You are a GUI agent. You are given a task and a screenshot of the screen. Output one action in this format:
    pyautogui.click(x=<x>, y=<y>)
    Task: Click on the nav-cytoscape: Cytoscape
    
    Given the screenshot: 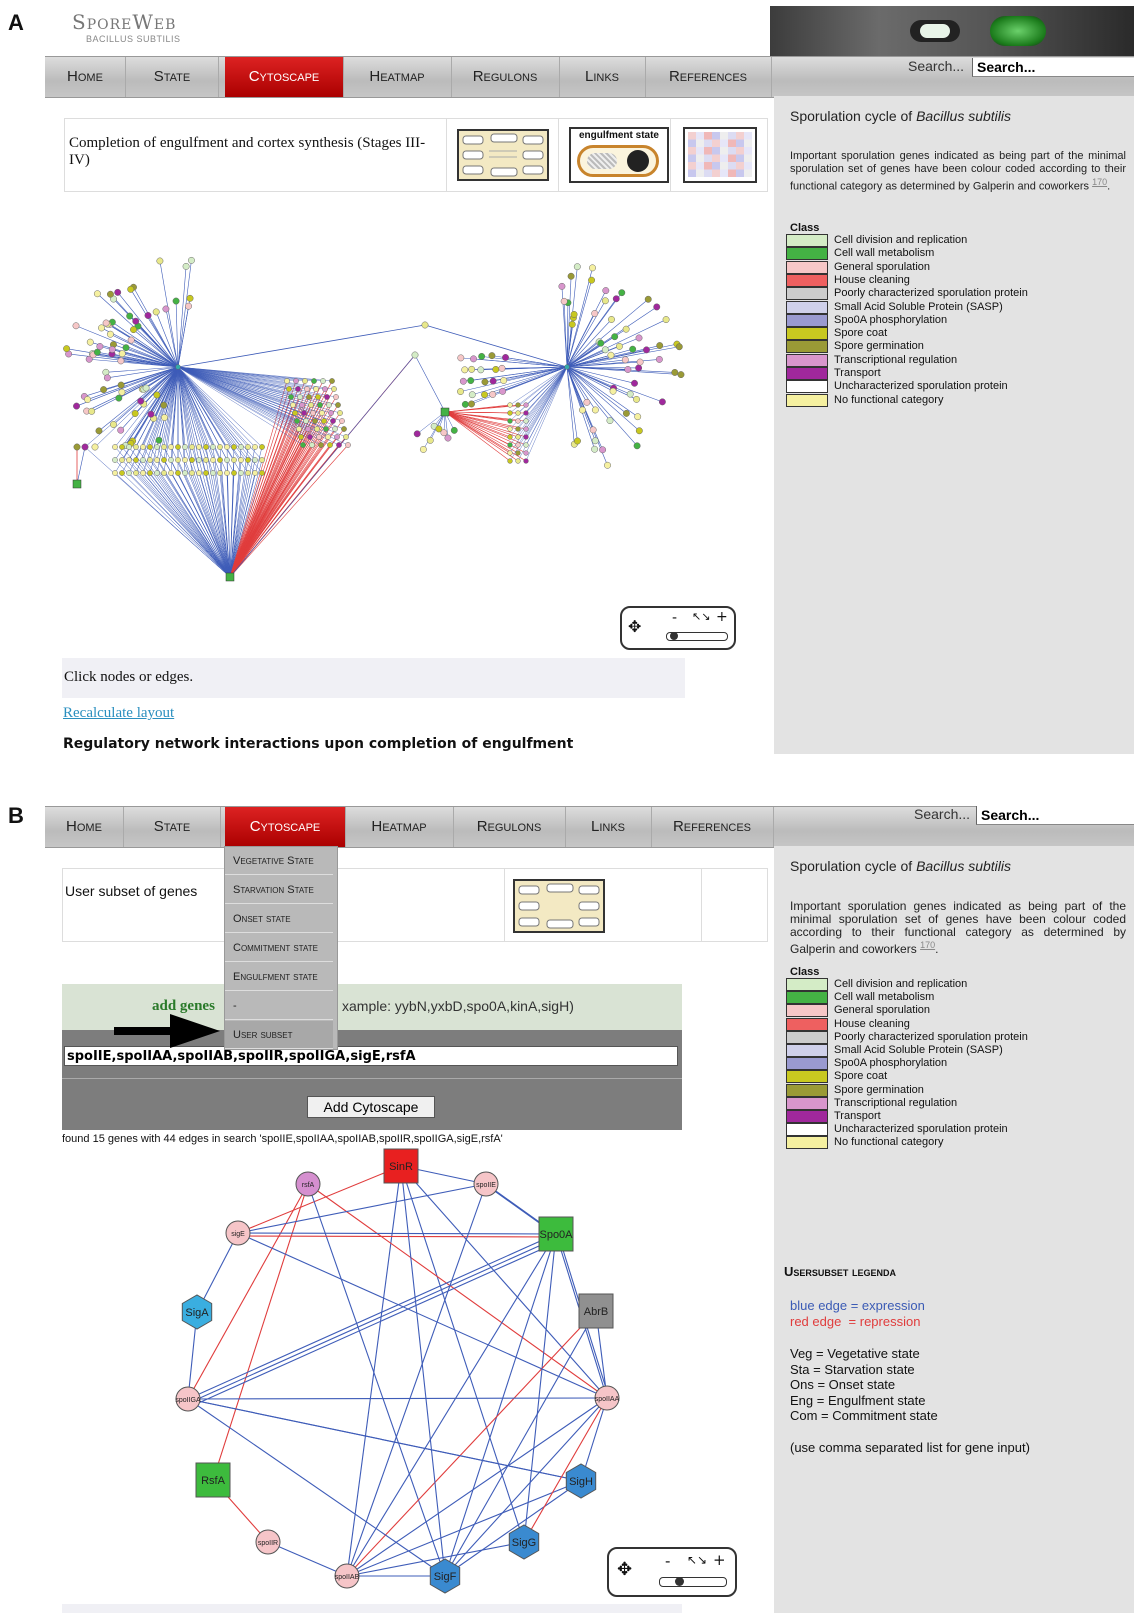 What is the action you would take?
    pyautogui.click(x=285, y=827)
    